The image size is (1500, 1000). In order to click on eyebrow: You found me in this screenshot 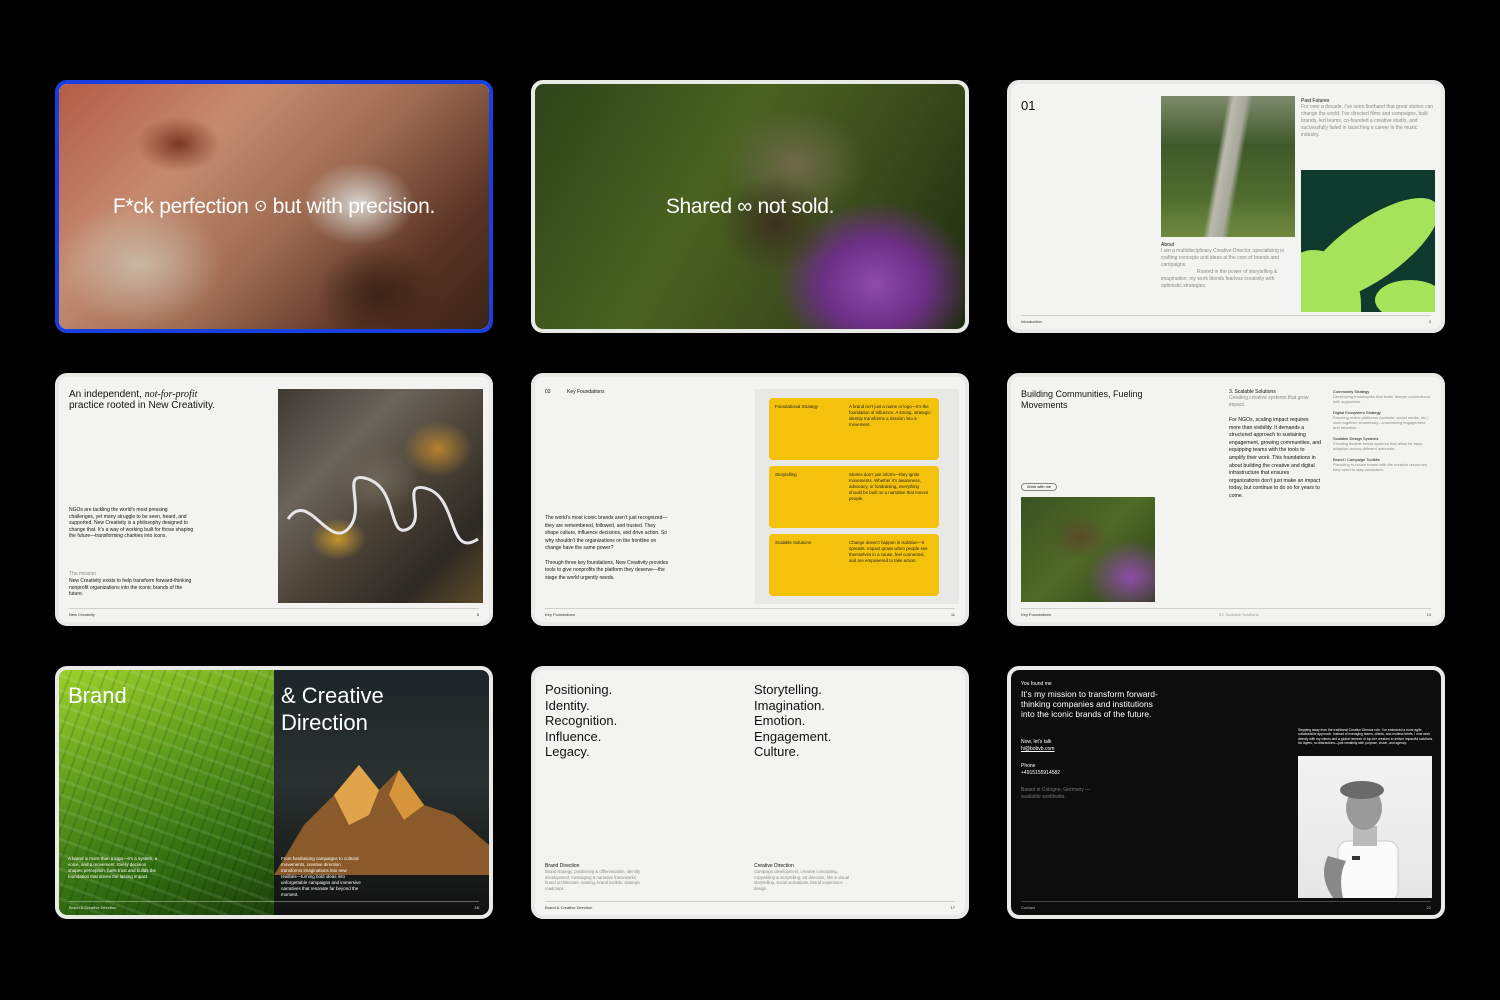, I will do `click(1036, 684)`.